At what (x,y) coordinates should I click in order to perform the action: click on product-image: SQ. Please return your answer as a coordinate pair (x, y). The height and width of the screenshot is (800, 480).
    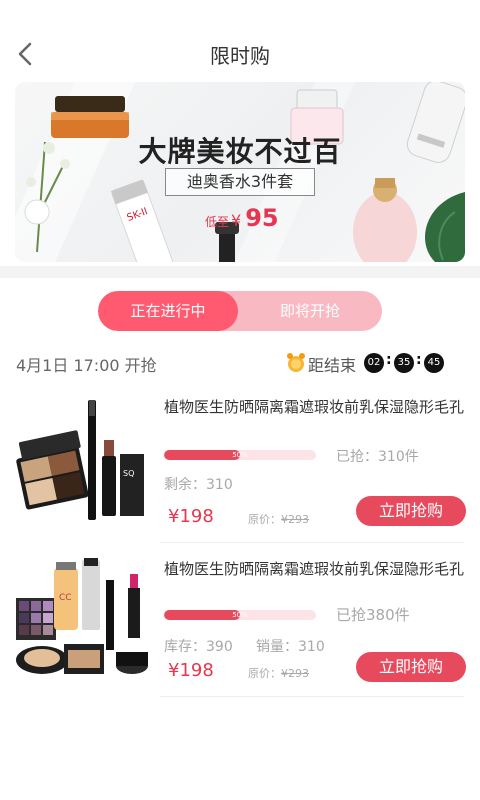
    Looking at the image, I should click on (80, 460).